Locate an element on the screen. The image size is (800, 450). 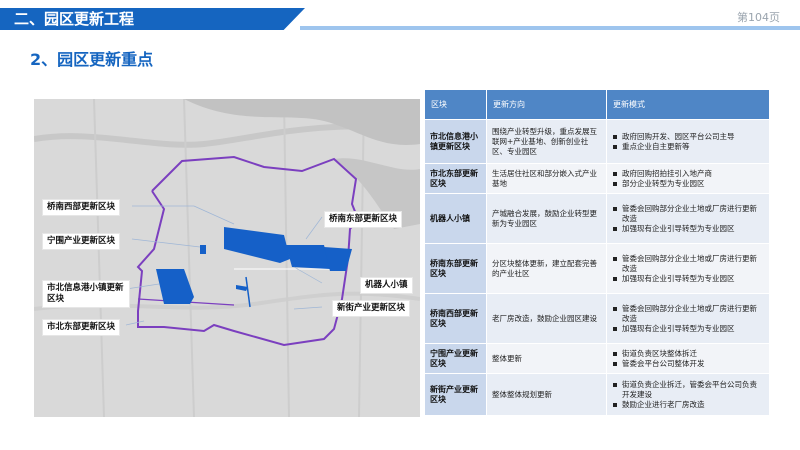
block-cell: 机器人小镇 is located at coordinates (455, 218).